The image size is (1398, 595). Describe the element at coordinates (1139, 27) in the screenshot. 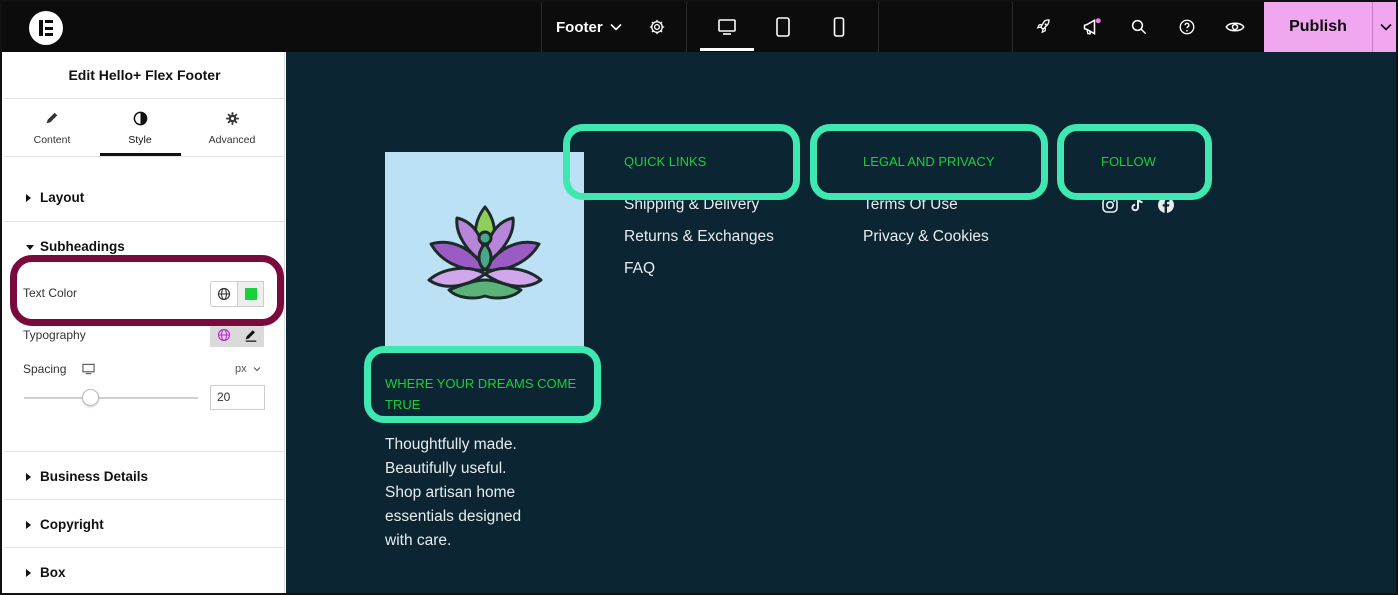

I see `search-icon` at that location.